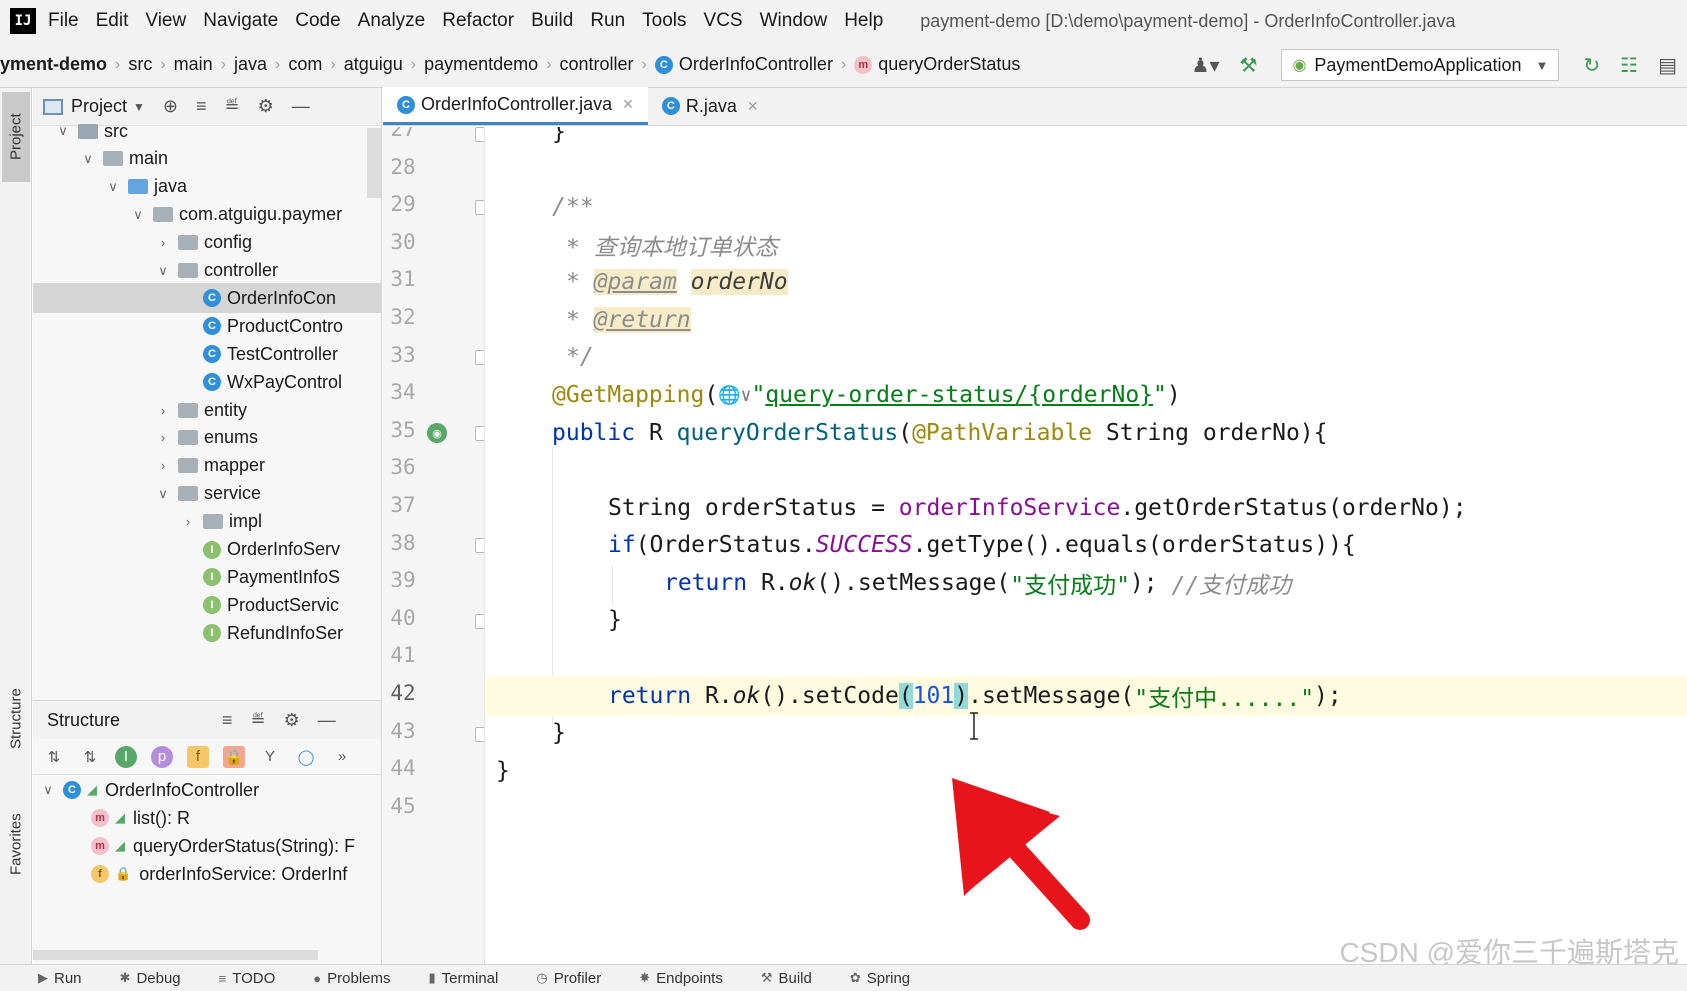 The width and height of the screenshot is (1687, 991). What do you see at coordinates (1086, 245) in the screenshot?
I see `code-line-30: * 查询本地订单状态` at bounding box center [1086, 245].